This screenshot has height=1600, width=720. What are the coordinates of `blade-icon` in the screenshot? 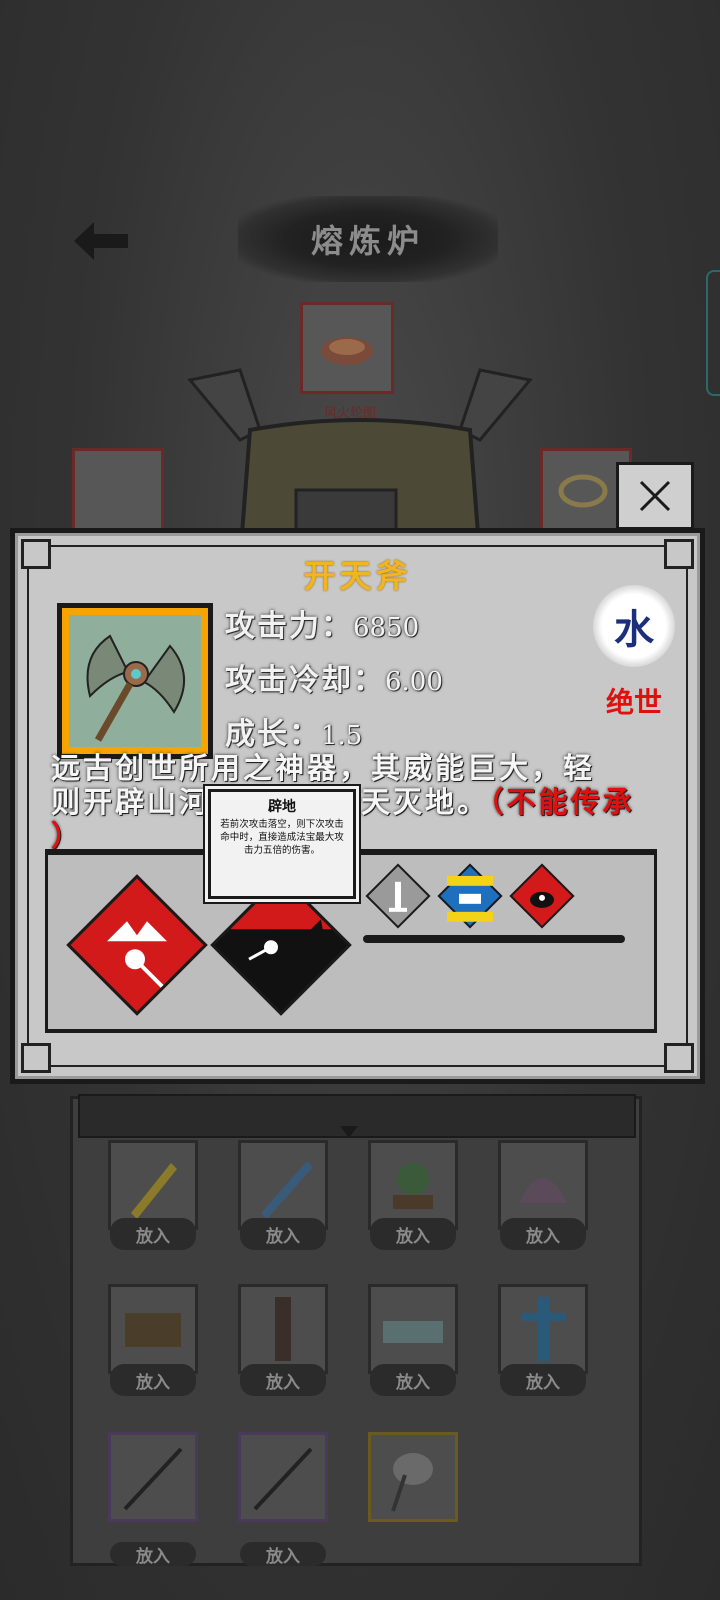 It's located at (287, 1190).